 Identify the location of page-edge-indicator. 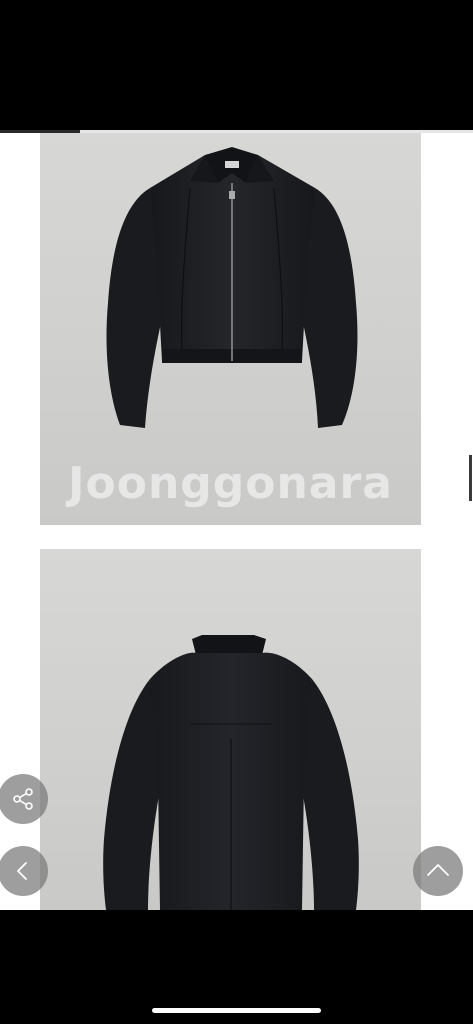
(470, 478).